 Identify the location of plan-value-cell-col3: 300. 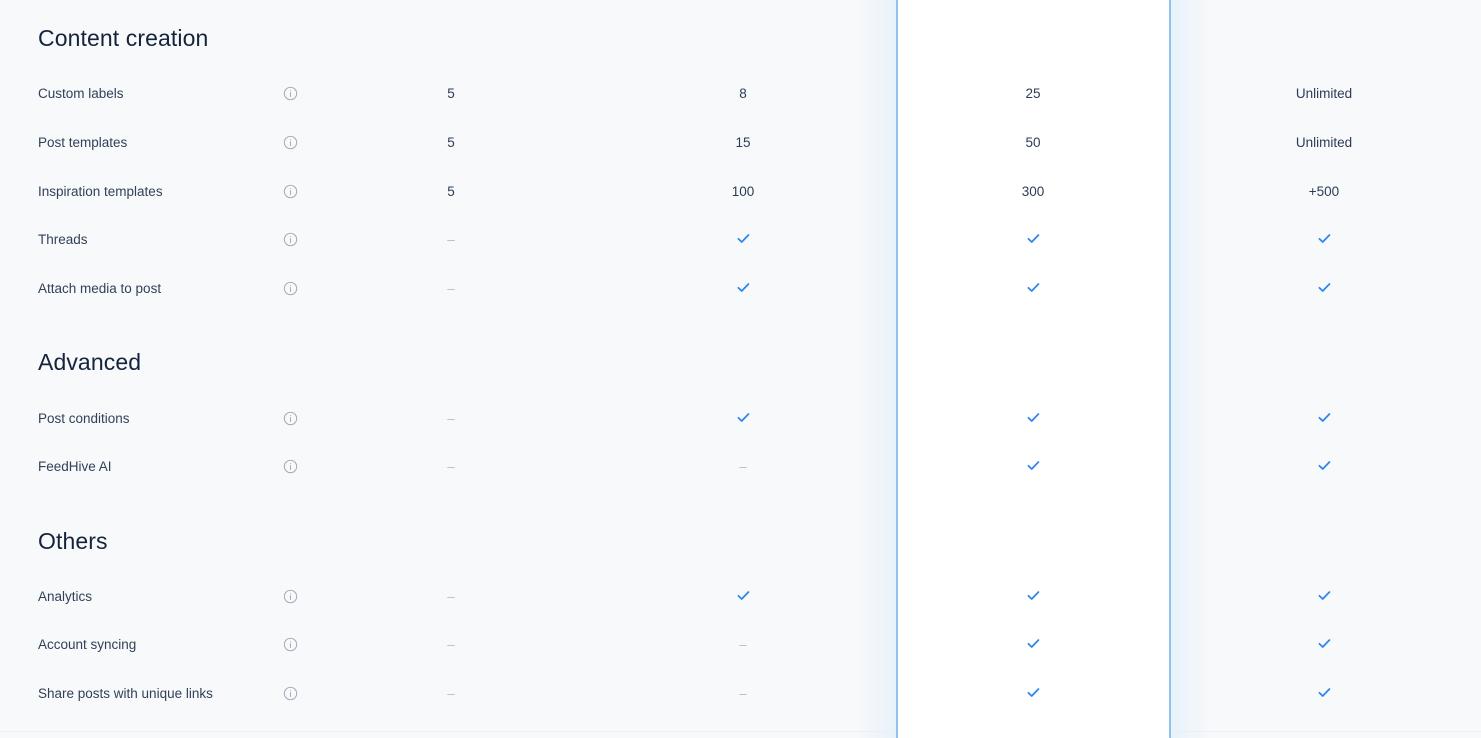
(1033, 192).